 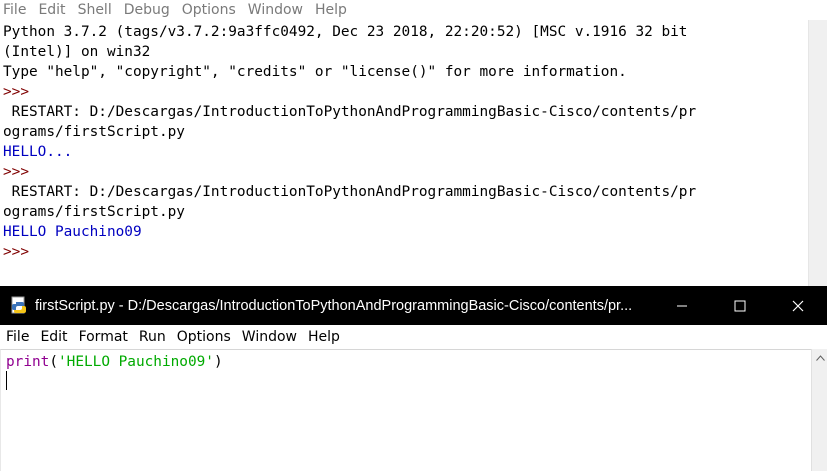 I want to click on shell-program-output: HELLO Pauchino09, so click(x=72, y=232).